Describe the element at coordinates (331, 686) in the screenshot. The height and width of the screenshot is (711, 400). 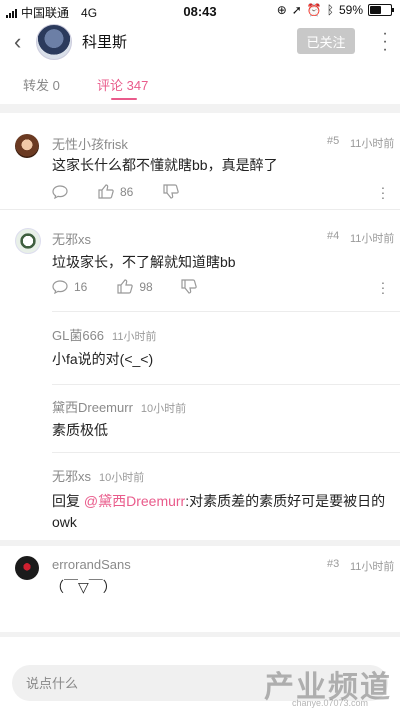
I see `watermark-logo: 产业频道 chanye.07073.com` at that location.